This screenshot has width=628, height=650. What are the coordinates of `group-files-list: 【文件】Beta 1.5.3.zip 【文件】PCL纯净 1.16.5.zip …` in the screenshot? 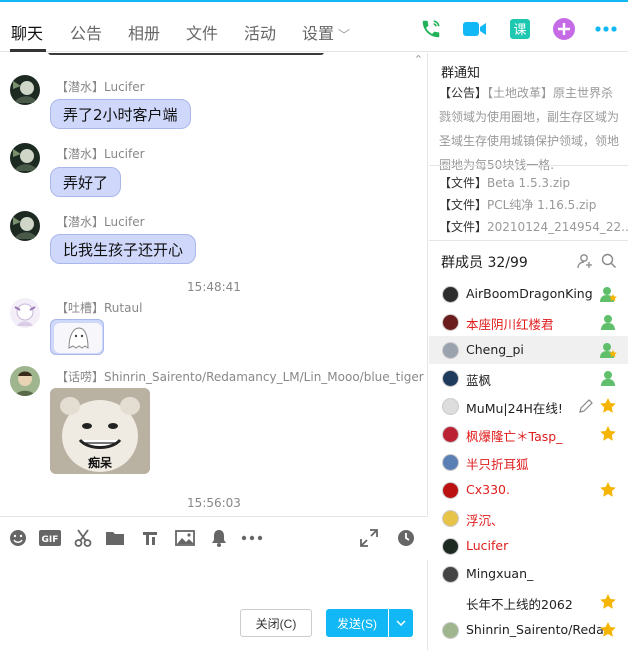 It's located at (528, 201).